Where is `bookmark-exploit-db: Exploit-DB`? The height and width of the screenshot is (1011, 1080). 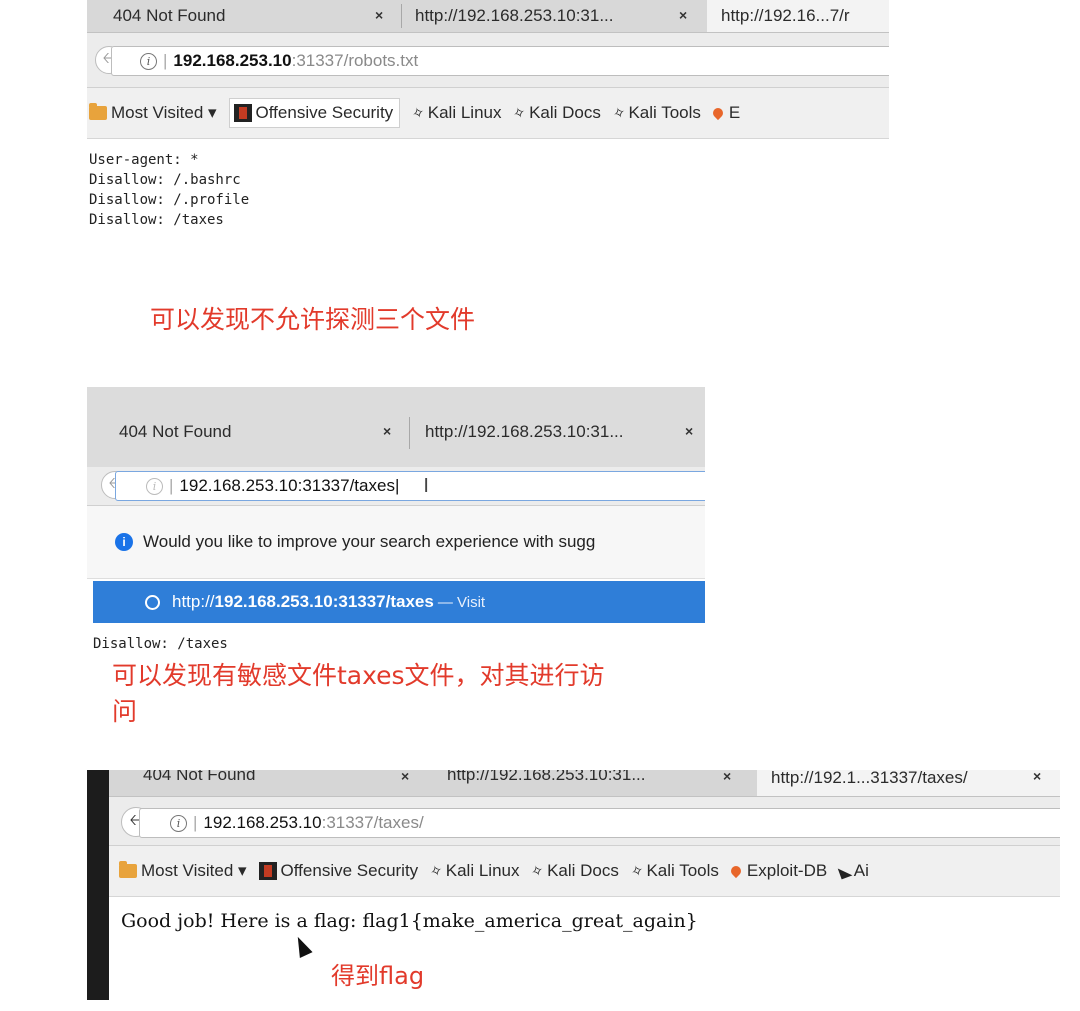 bookmark-exploit-db: Exploit-DB is located at coordinates (778, 871).